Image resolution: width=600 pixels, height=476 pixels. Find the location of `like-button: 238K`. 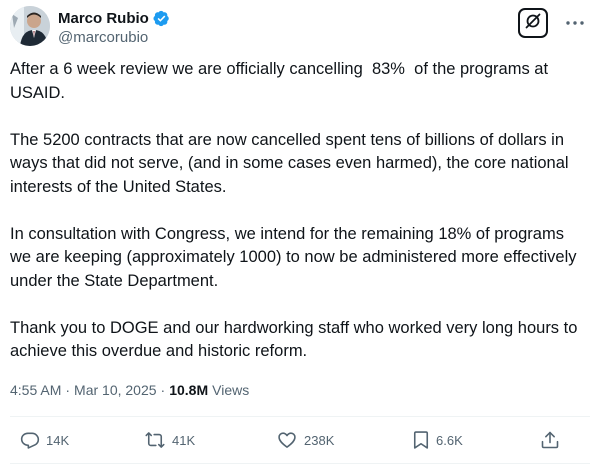

like-button: 238K is located at coordinates (305, 440).